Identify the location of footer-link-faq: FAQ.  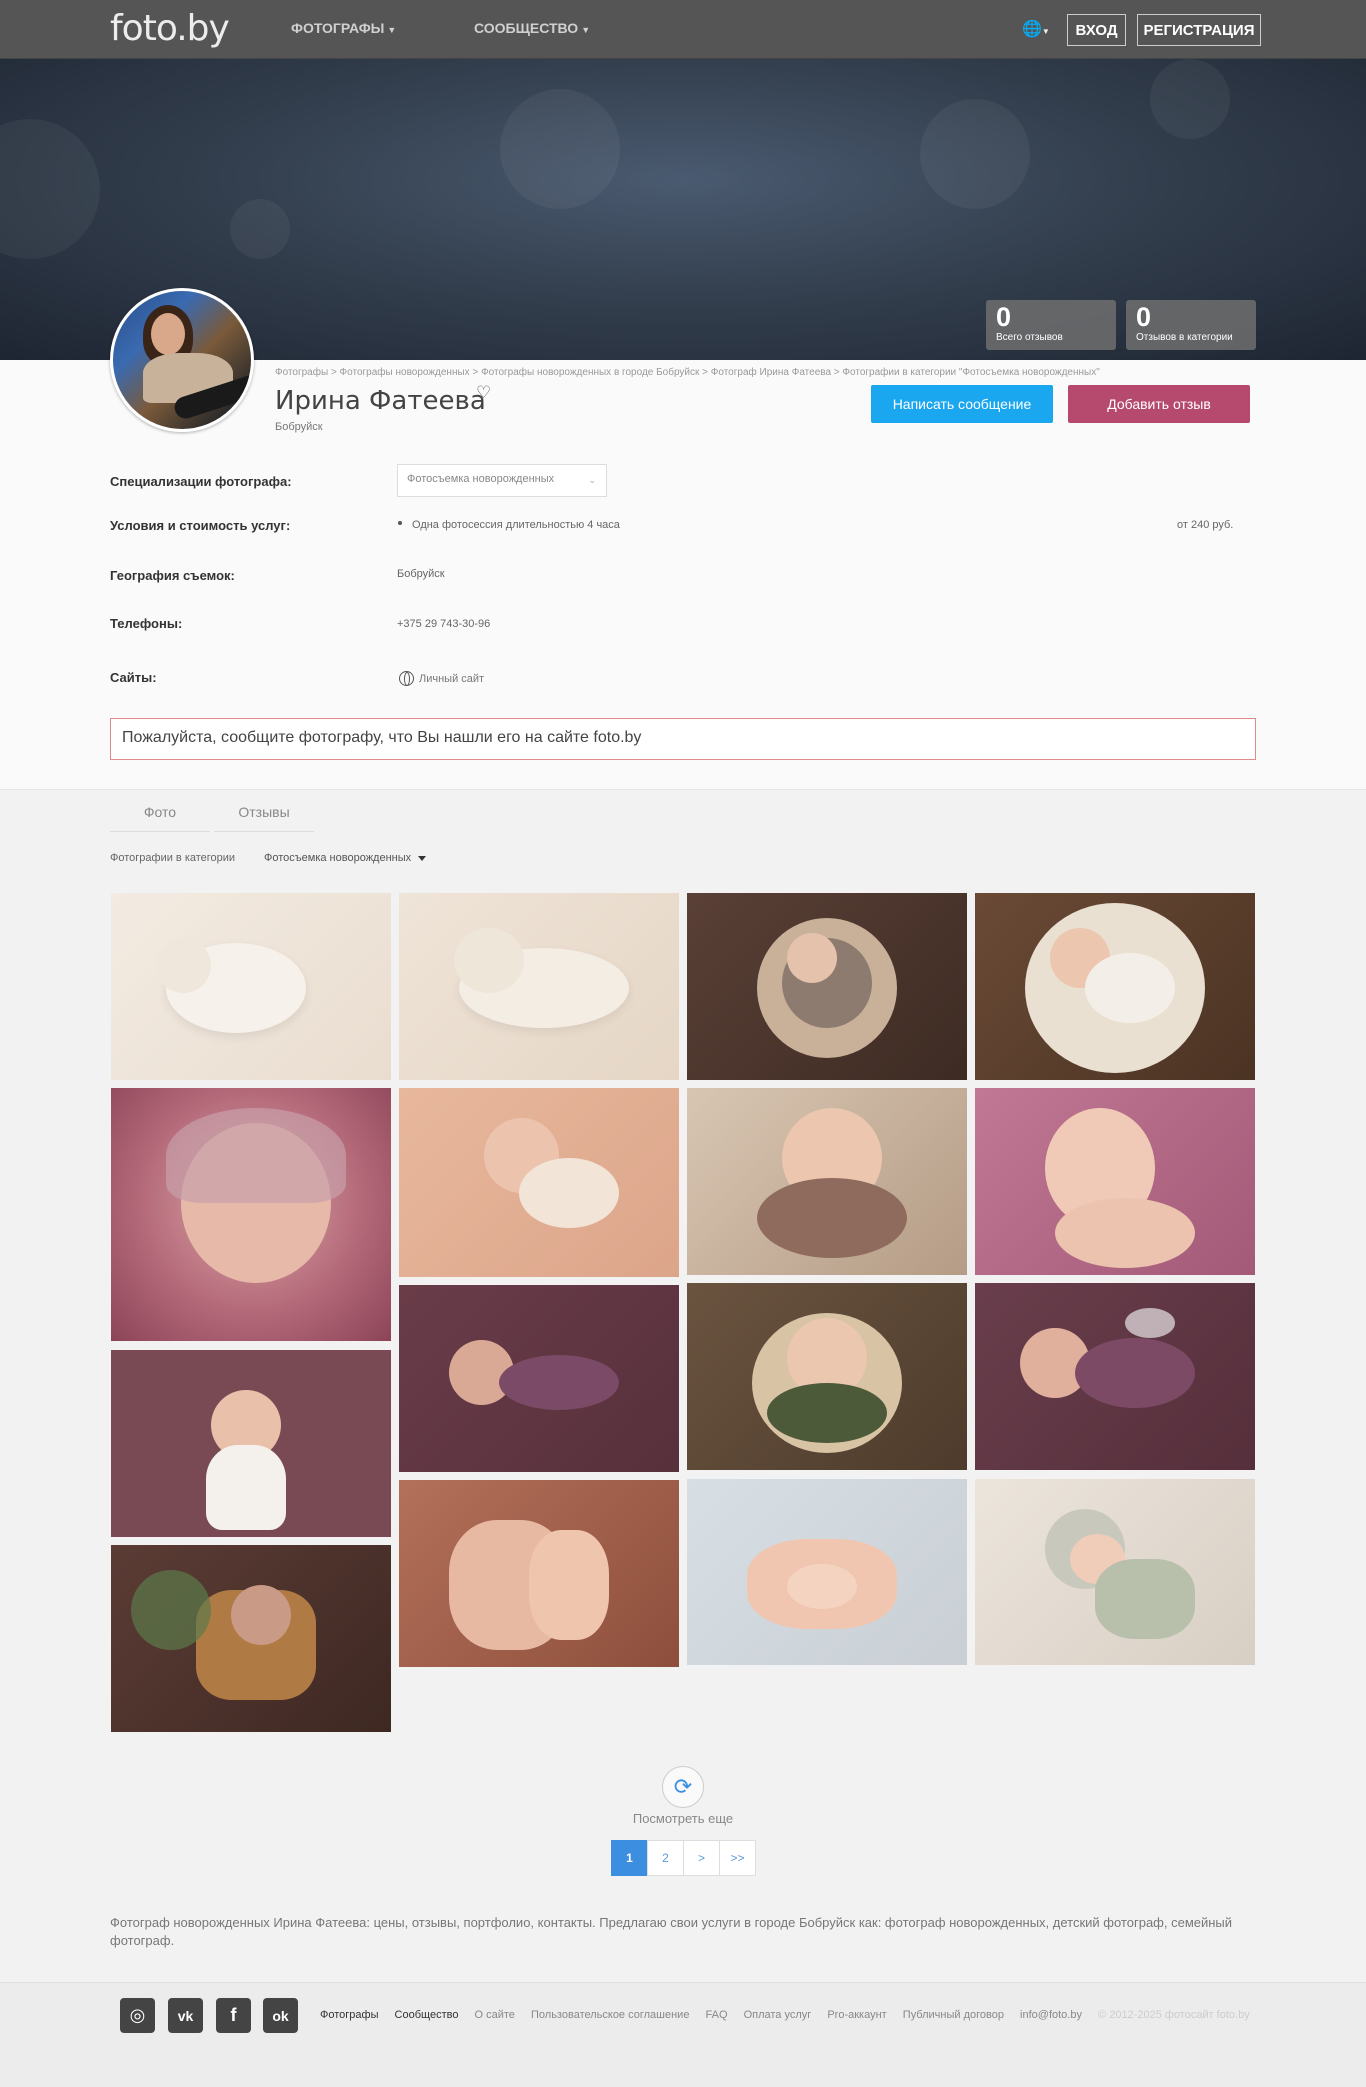
(717, 2015).